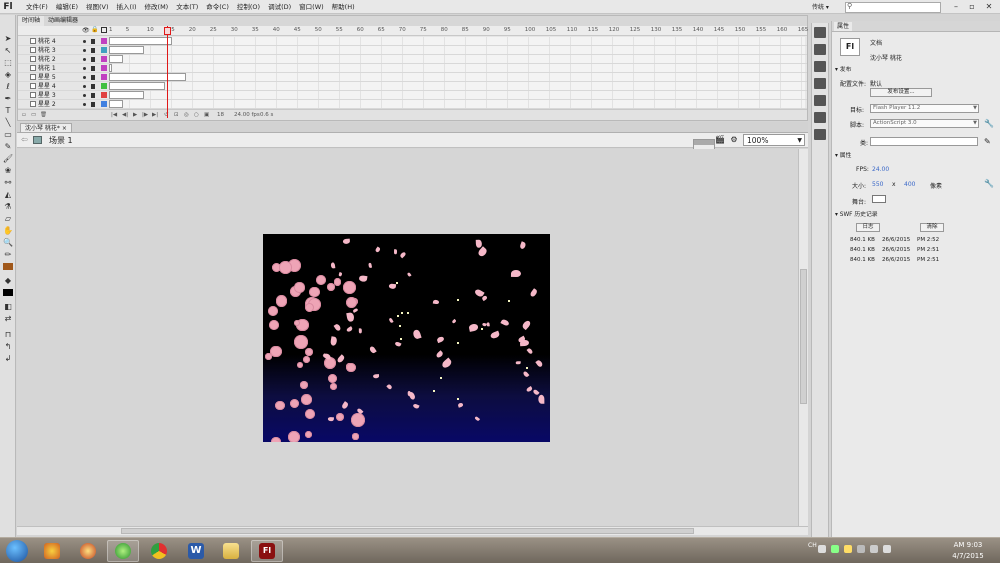  I want to click on back-arrow-icon: ⇦, so click(24, 139).